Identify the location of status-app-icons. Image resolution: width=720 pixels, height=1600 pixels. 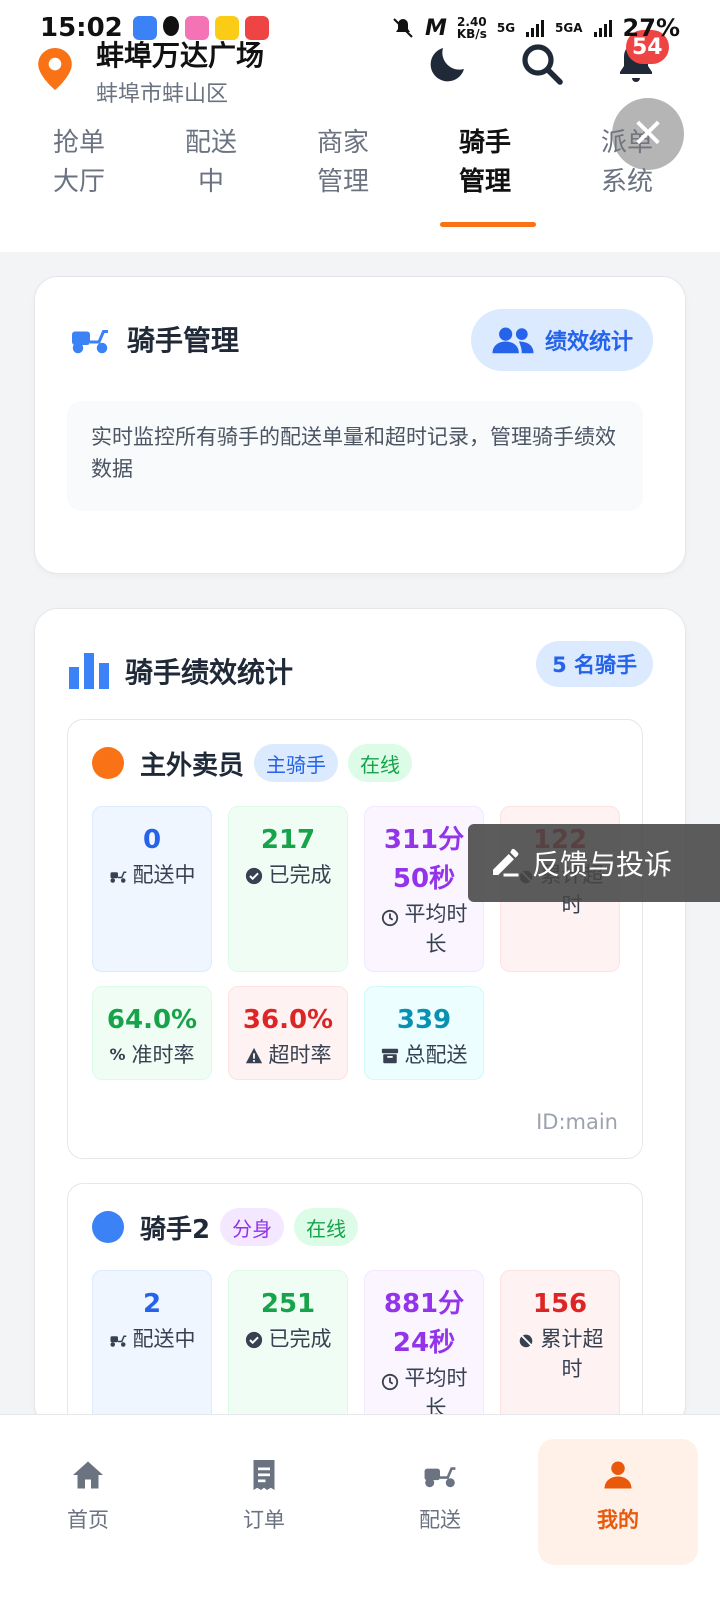
(200, 28).